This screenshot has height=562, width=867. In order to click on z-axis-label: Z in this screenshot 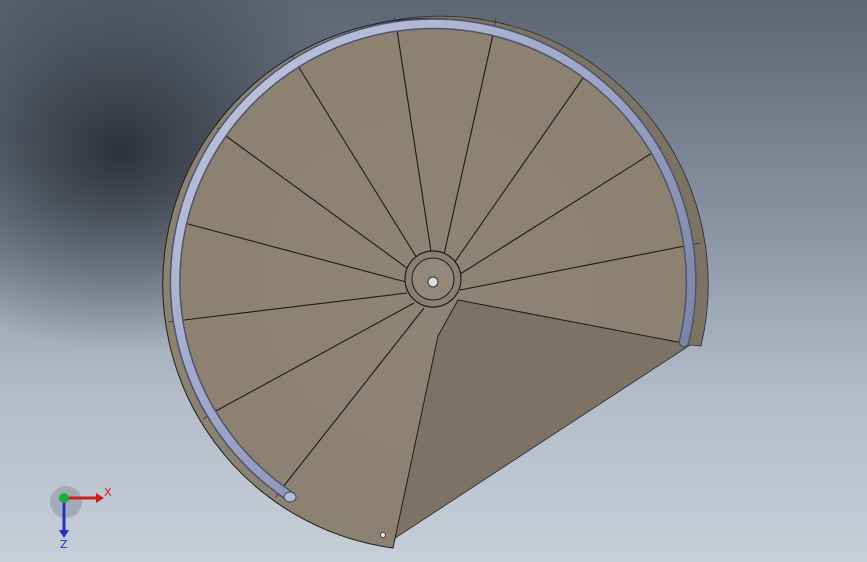, I will do `click(64, 544)`.